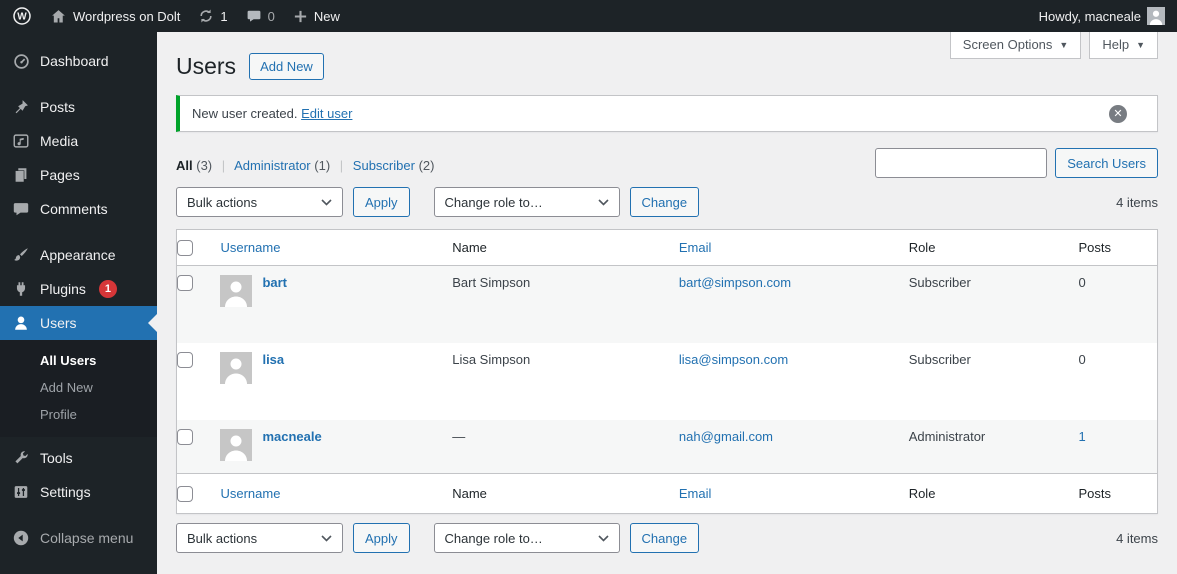 Image resolution: width=1177 pixels, height=574 pixels. What do you see at coordinates (78, 323) in the screenshot?
I see `sidebar-item-users: Users` at bounding box center [78, 323].